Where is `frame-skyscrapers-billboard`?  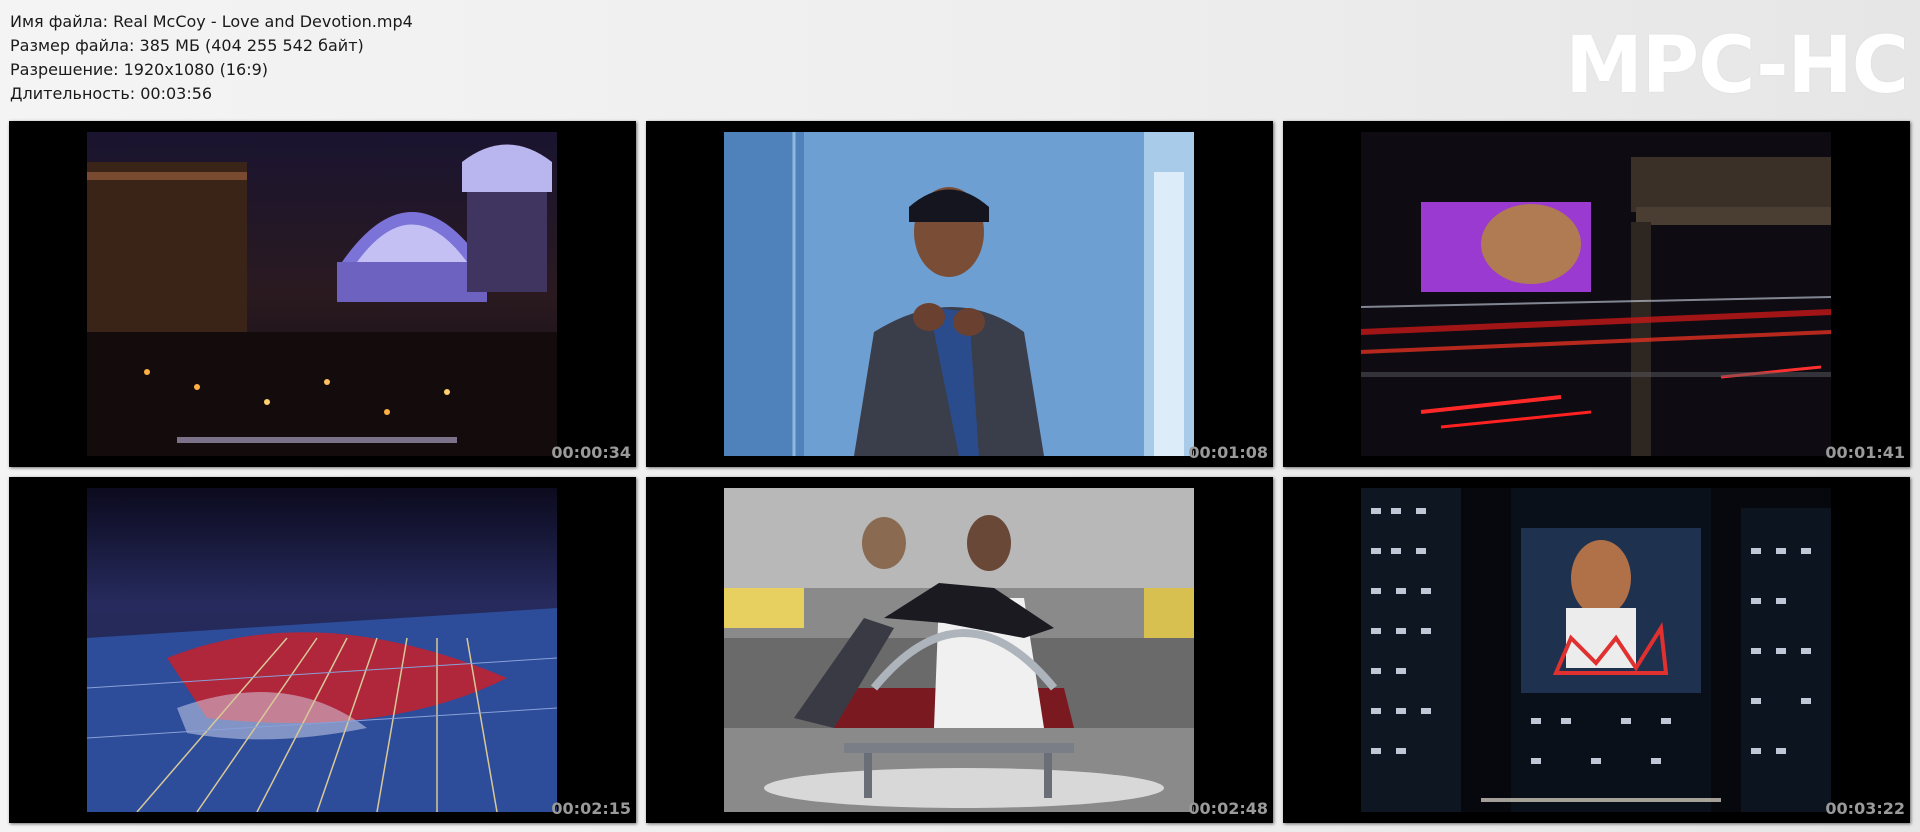 frame-skyscrapers-billboard is located at coordinates (1596, 650).